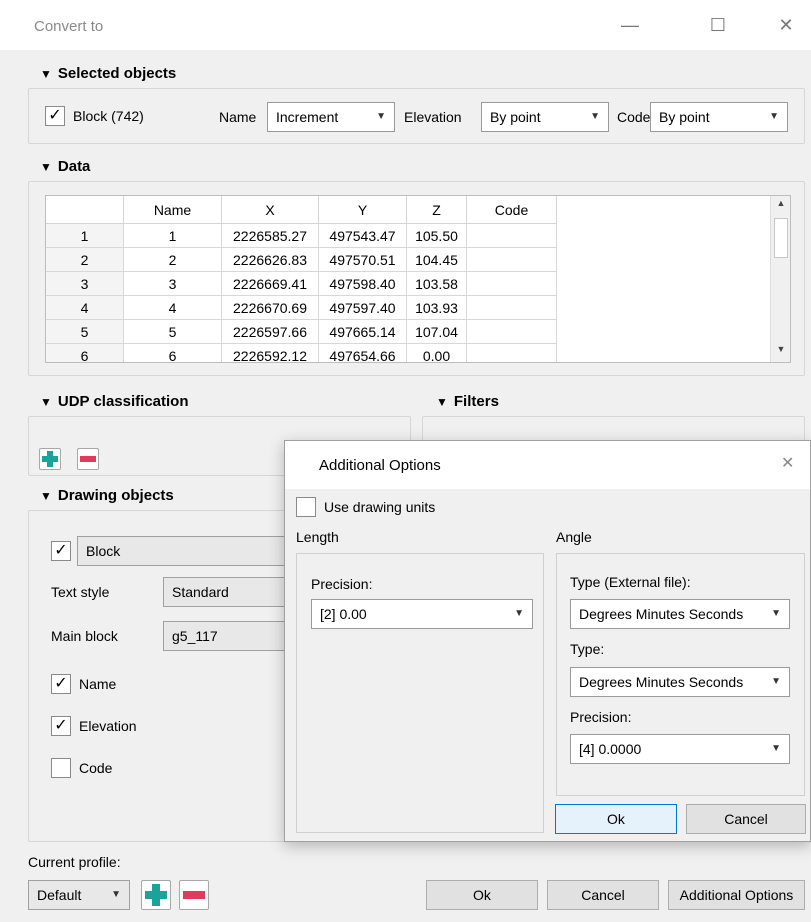 The width and height of the screenshot is (811, 922). Describe the element at coordinates (173, 332) in the screenshot. I see `cell-name: 5` at that location.